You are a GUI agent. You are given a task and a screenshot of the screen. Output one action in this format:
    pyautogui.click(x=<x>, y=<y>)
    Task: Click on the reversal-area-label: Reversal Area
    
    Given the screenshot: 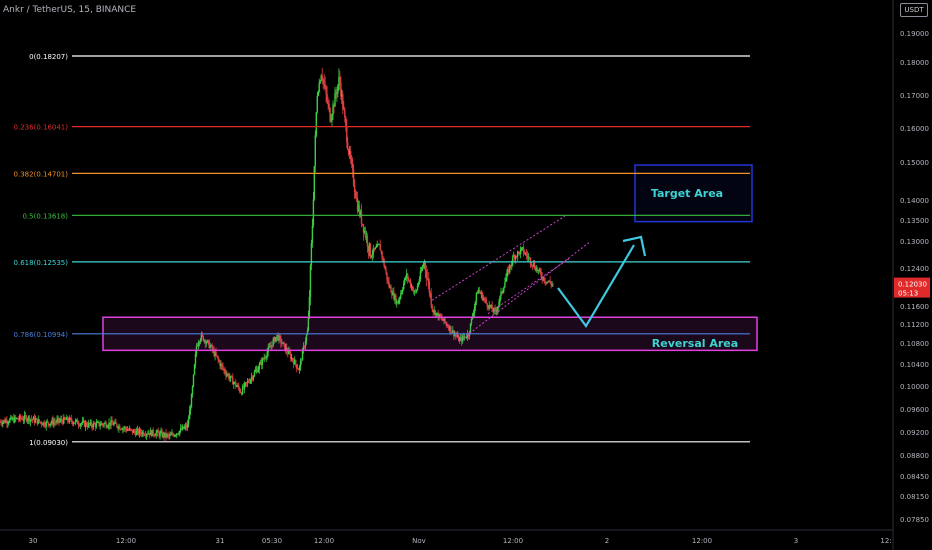 What is the action you would take?
    pyautogui.click(x=695, y=343)
    